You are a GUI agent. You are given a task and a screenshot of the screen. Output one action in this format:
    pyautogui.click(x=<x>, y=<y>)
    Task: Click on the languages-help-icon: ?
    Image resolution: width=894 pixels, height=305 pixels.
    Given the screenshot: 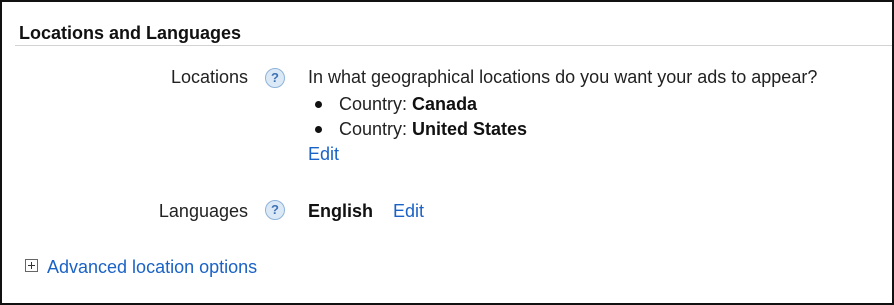 What is the action you would take?
    pyautogui.click(x=275, y=210)
    